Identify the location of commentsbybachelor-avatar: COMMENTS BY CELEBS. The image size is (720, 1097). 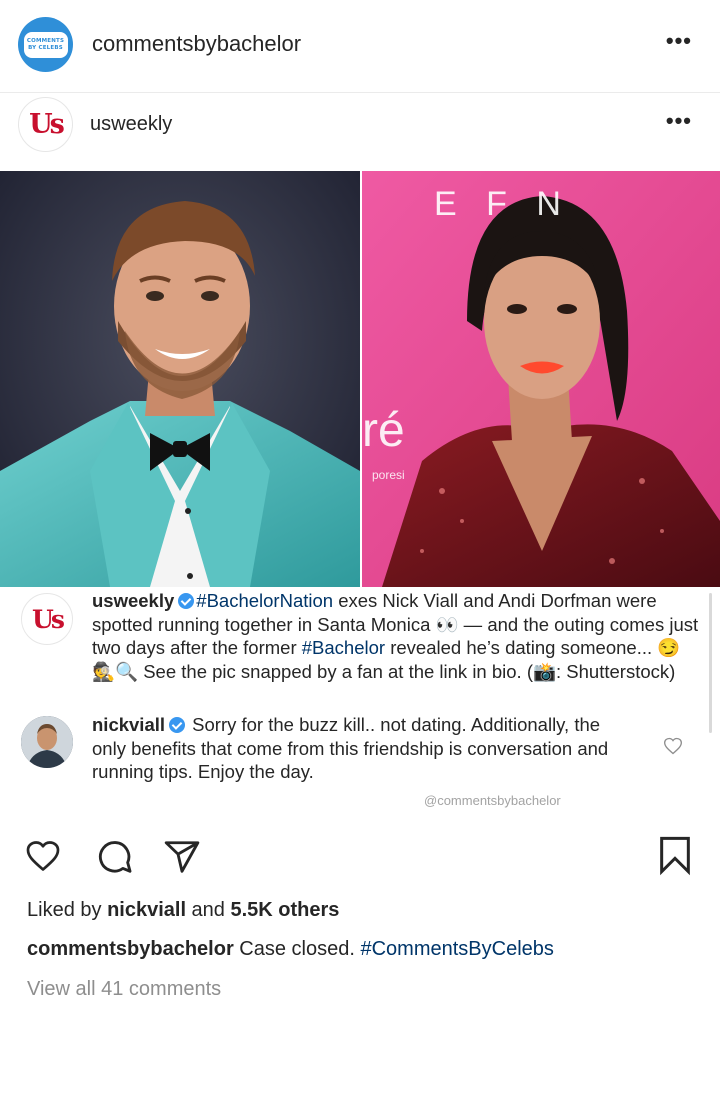
(45, 44).